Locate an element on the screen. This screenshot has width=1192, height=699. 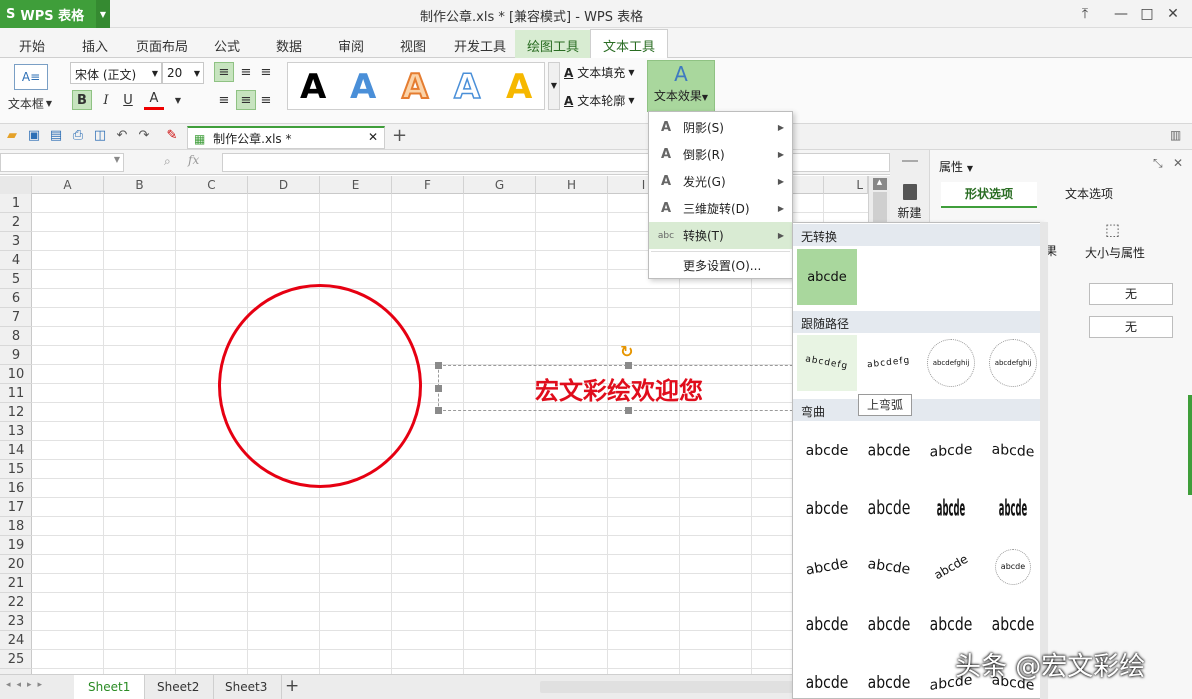
pane-toggle-icon: ▥ is located at coordinates (1175, 135).